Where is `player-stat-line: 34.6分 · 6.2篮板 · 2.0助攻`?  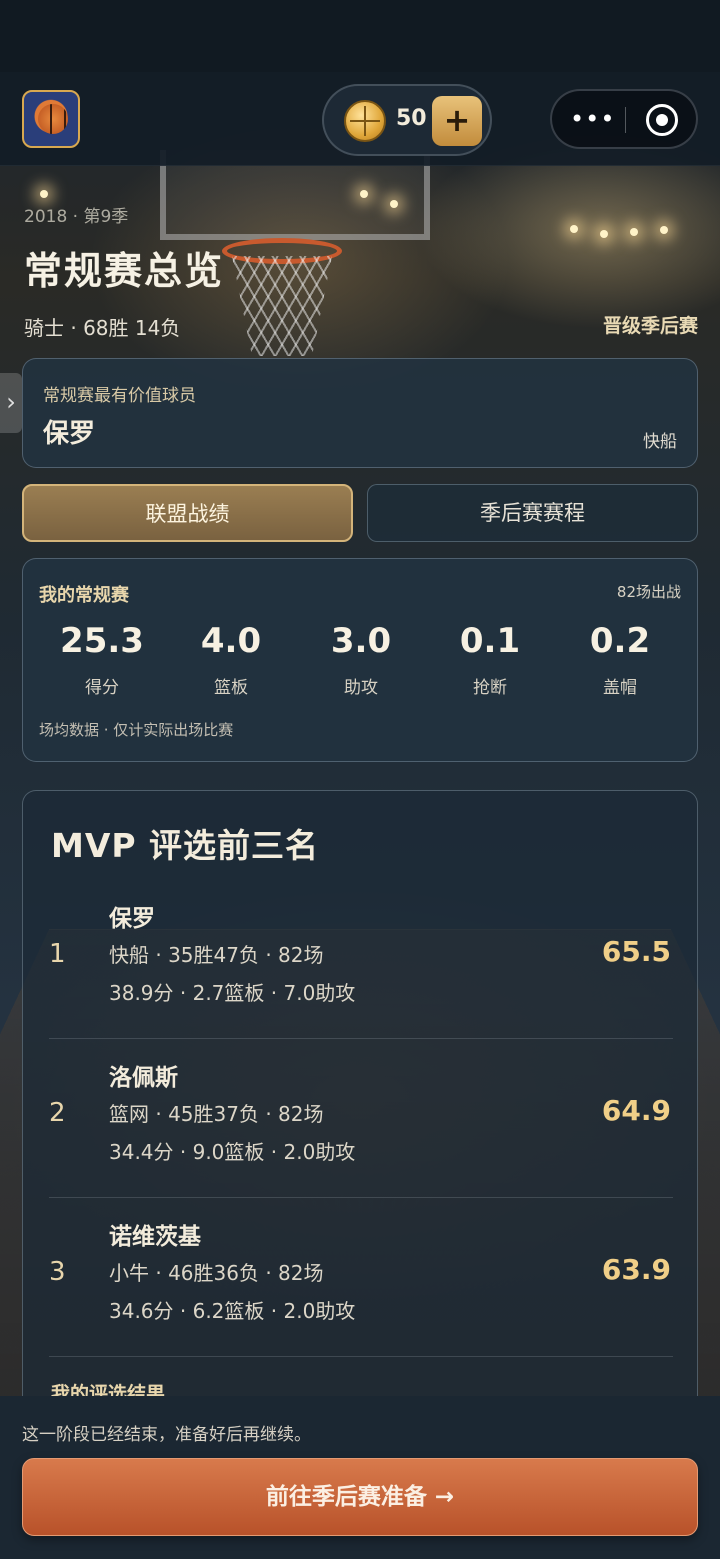 player-stat-line: 34.6分 · 6.2篮板 · 2.0助攻 is located at coordinates (232, 1311).